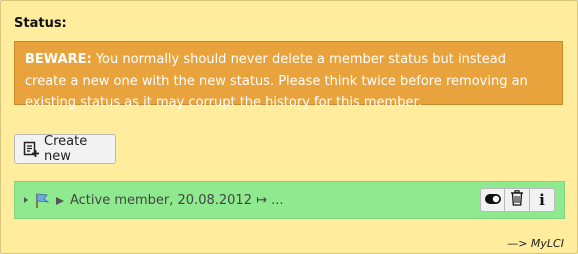 This screenshot has width=578, height=254. What do you see at coordinates (42, 200) in the screenshot?
I see `flag-icon` at bounding box center [42, 200].